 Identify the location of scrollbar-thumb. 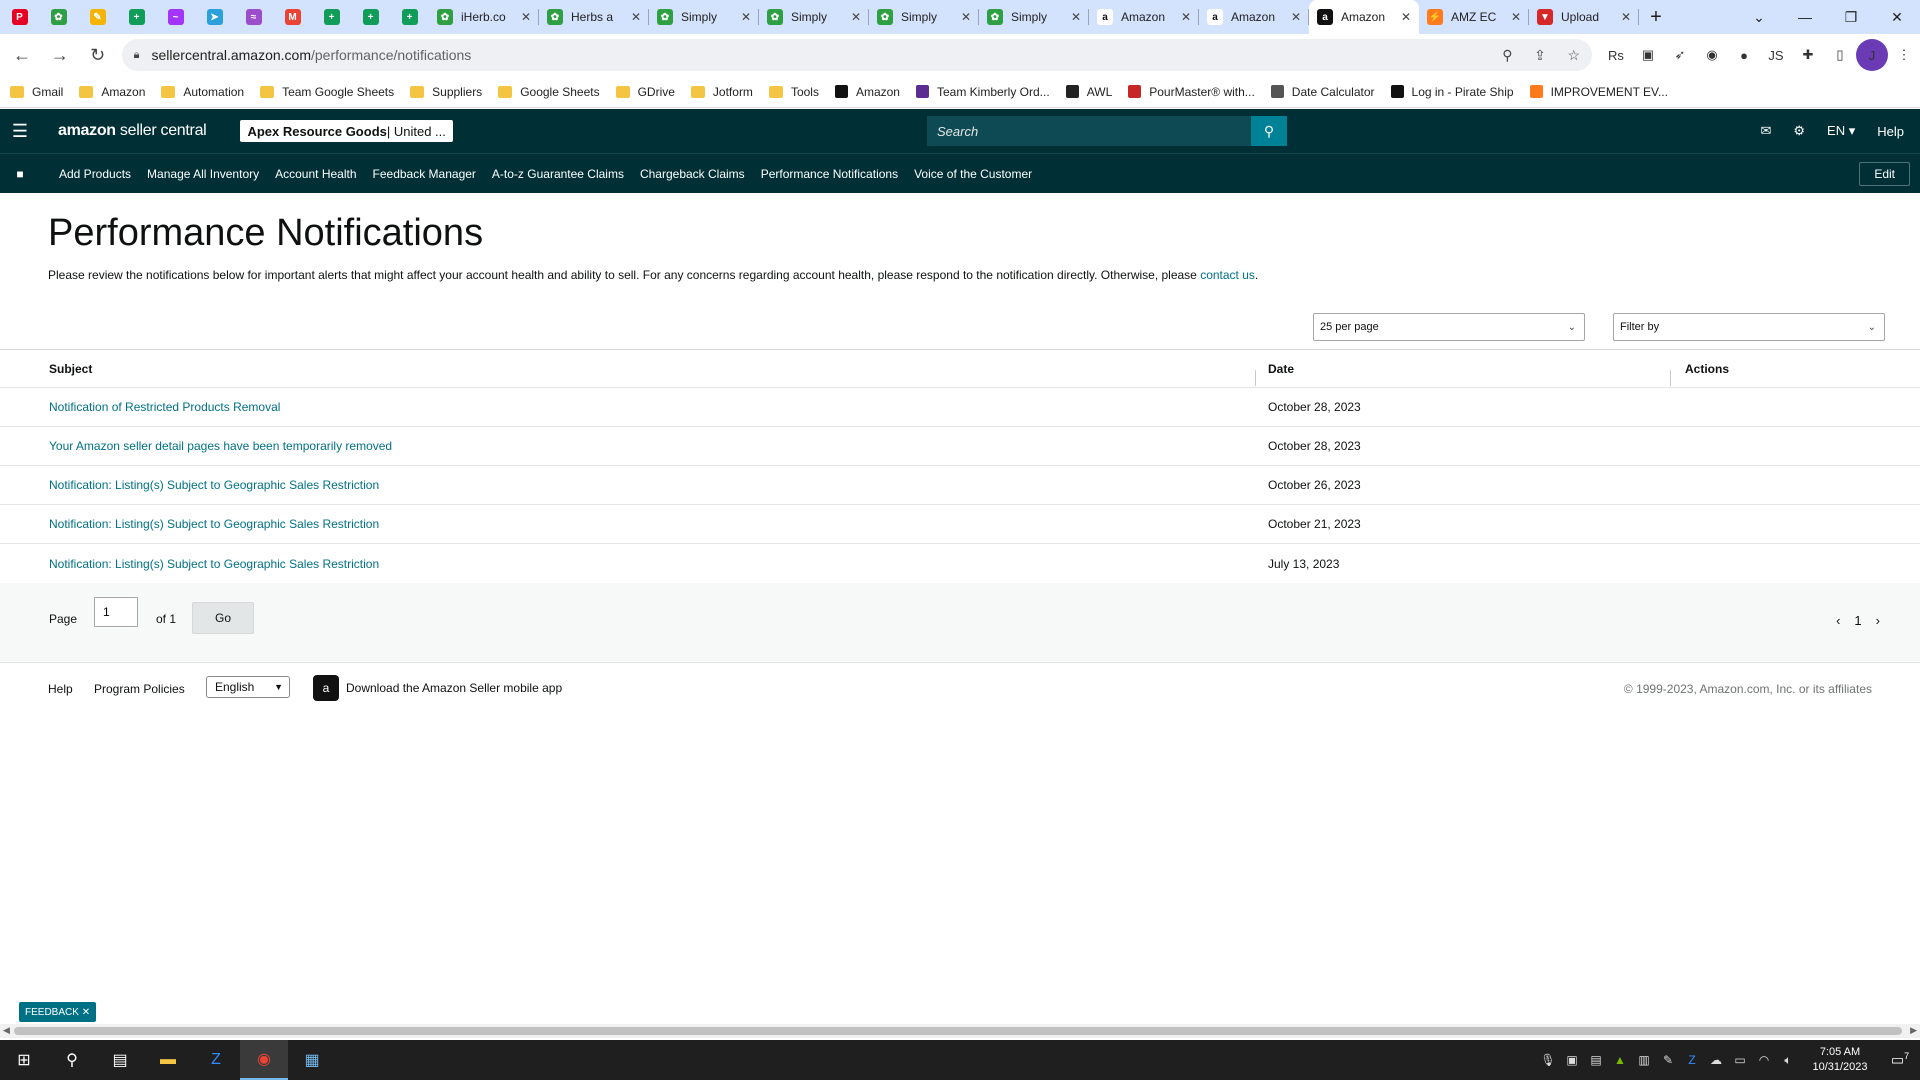
(958, 1031).